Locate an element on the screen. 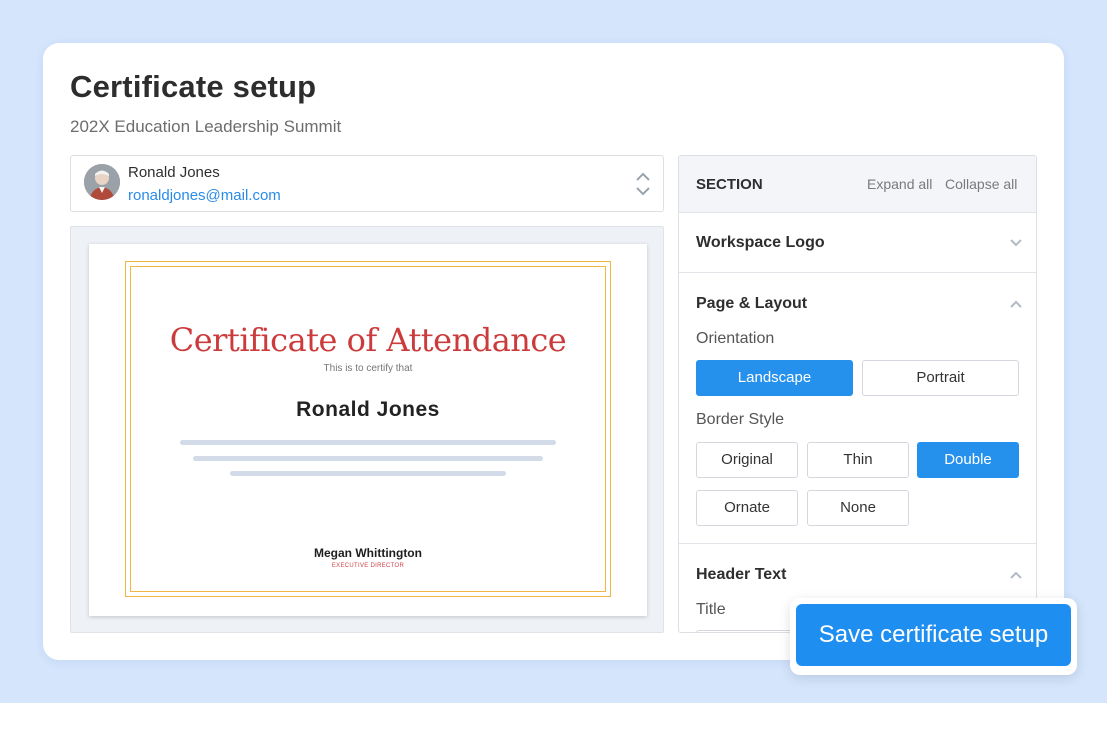 This screenshot has width=1120, height=729. save-button-container: Save certificate setup is located at coordinates (933, 636).